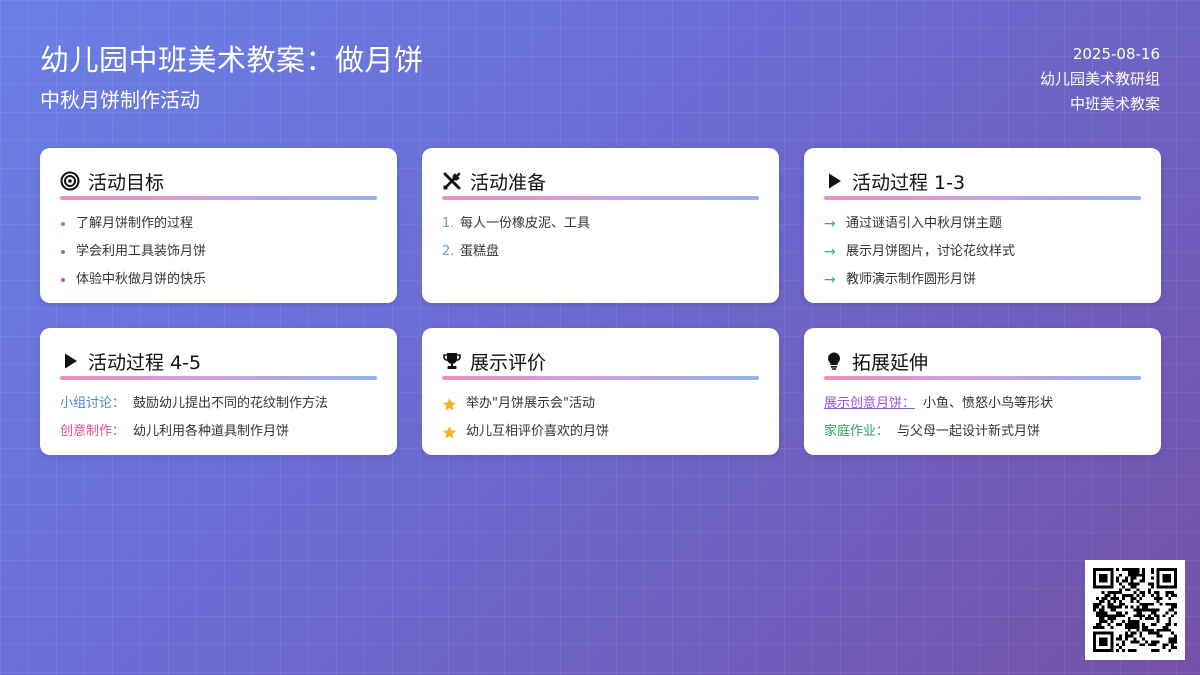 The height and width of the screenshot is (675, 1200). What do you see at coordinates (982, 432) in the screenshot?
I see `list-item: 家庭作业： 与父母一起设计新式月饼` at bounding box center [982, 432].